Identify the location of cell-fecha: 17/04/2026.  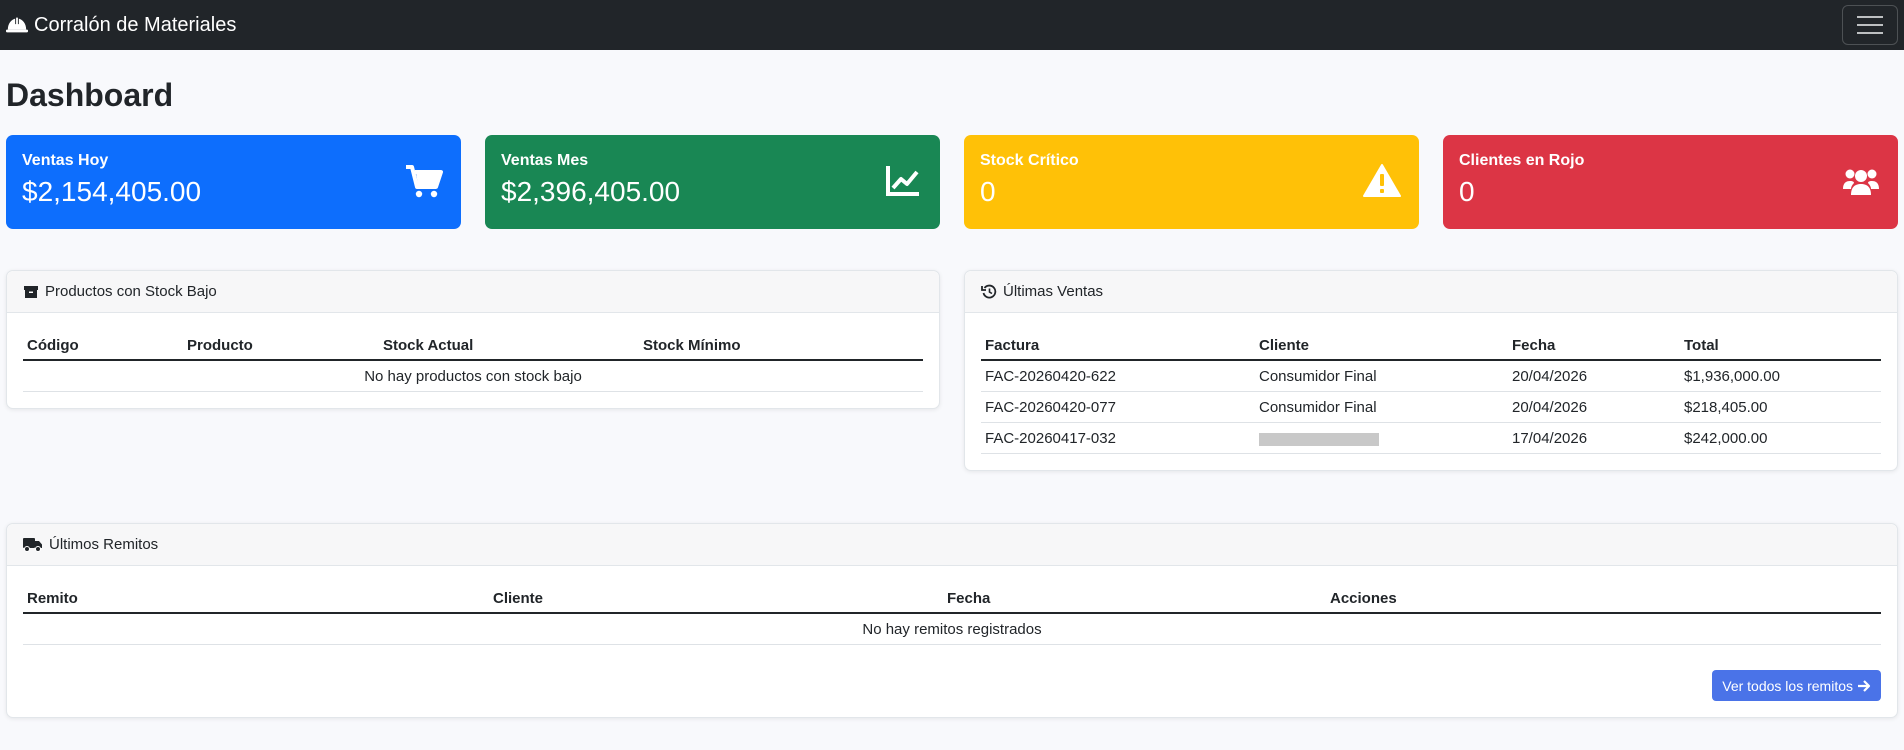
(1594, 438).